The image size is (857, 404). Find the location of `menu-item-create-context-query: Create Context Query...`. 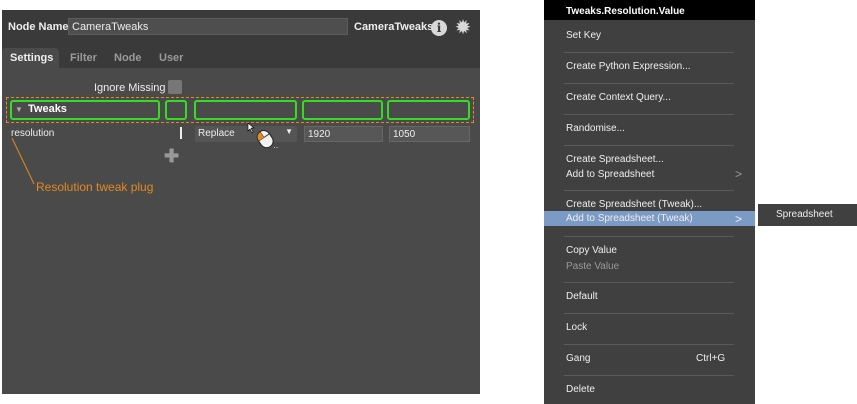

menu-item-create-context-query: Create Context Query... is located at coordinates (649, 97).